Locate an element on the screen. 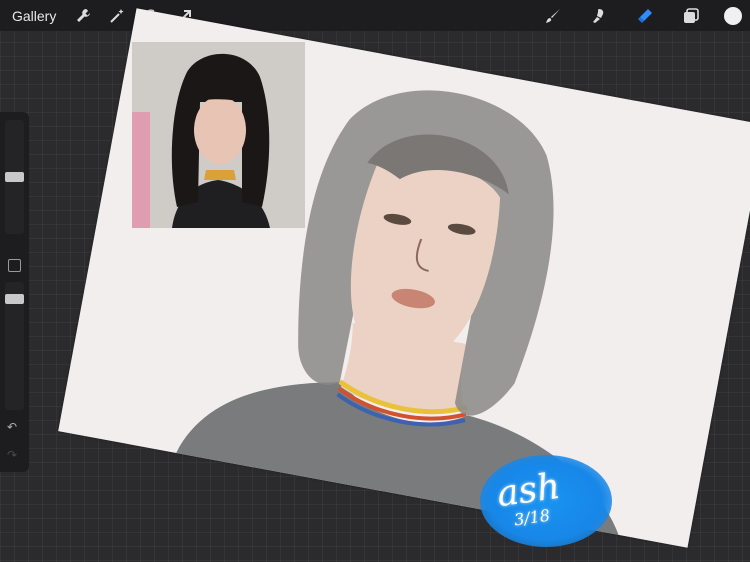 The width and height of the screenshot is (750, 562). undo-icon: ↶ is located at coordinates (12, 427).